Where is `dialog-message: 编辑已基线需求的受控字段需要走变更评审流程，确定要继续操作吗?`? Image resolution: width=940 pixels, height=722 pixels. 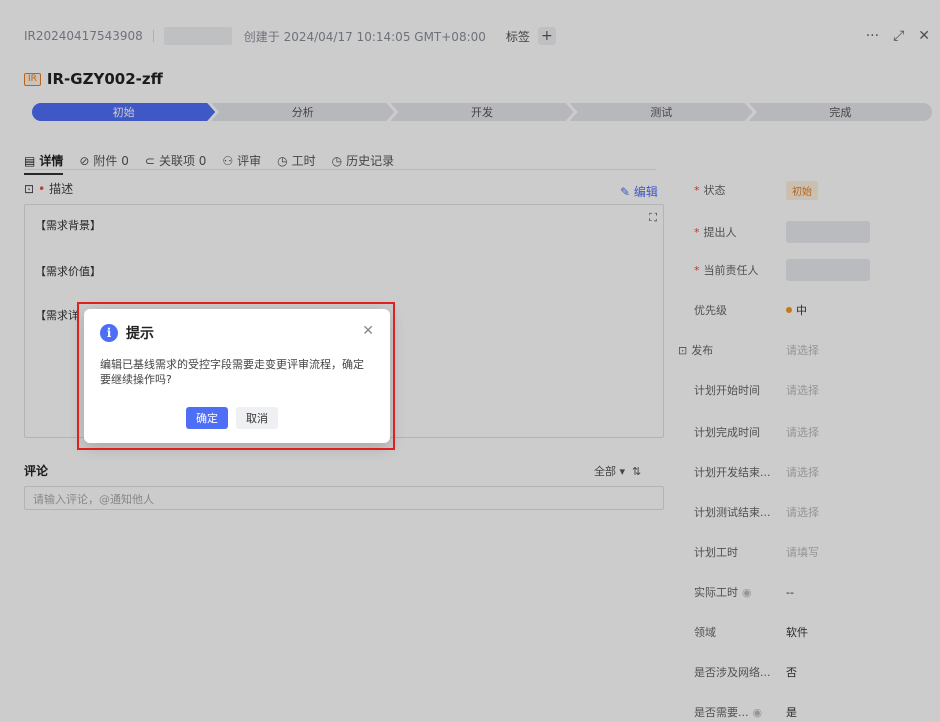
dialog-message: 编辑已基线需求的受控字段需要走变更评审流程，确定要继续操作吗? is located at coordinates (232, 372).